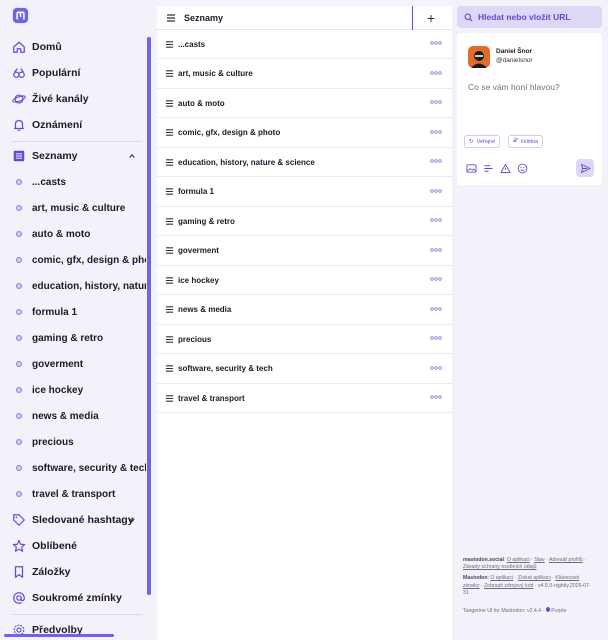 Image resolution: width=608 pixels, height=640 pixels. I want to click on nav-scrollbar, so click(149, 316).